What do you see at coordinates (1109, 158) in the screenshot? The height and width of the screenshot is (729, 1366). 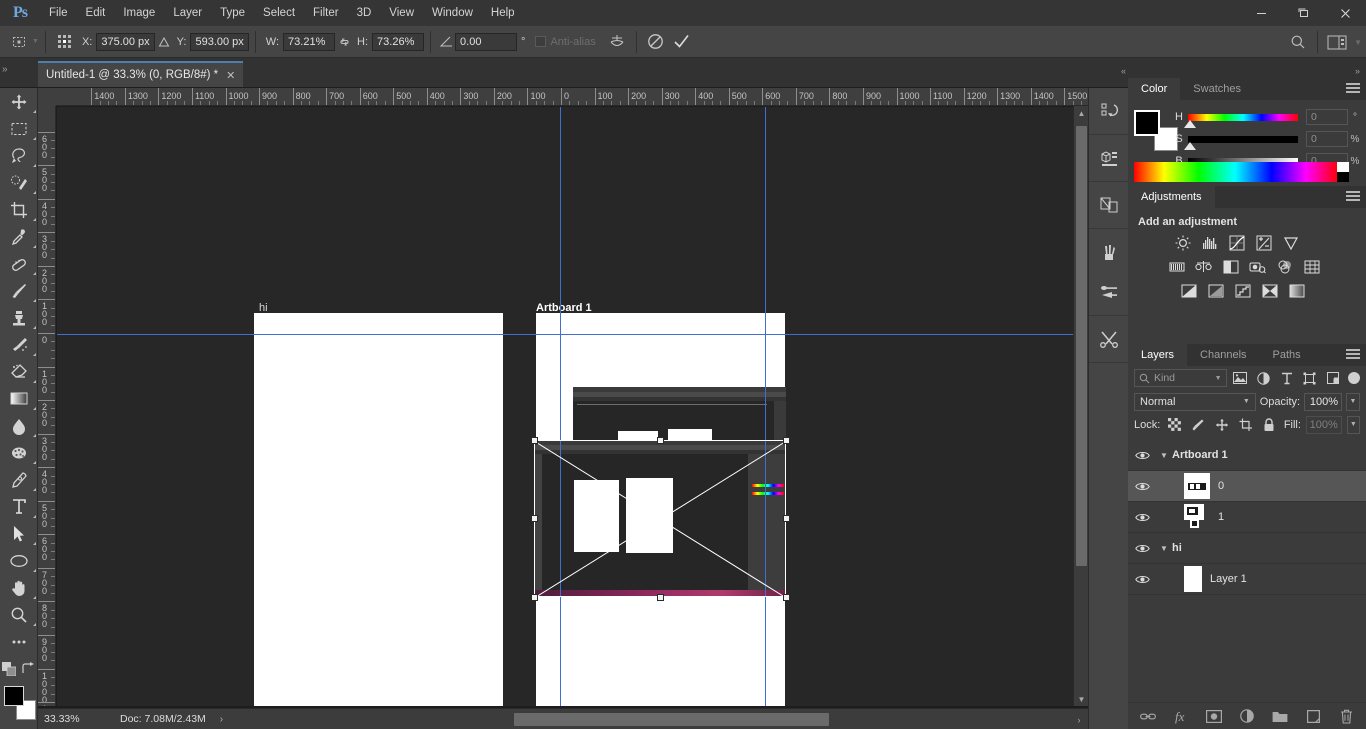 I see `properties-panel-icon` at bounding box center [1109, 158].